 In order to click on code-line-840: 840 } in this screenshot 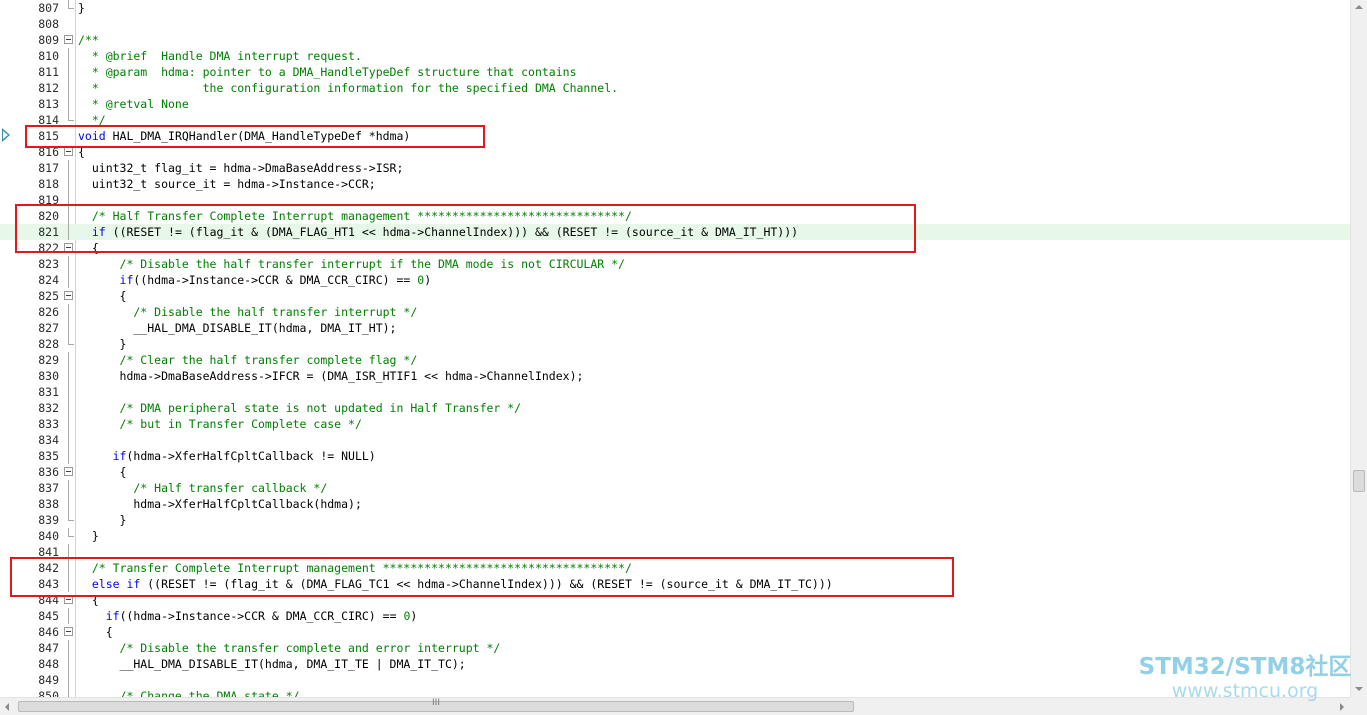, I will do `click(675, 536)`.